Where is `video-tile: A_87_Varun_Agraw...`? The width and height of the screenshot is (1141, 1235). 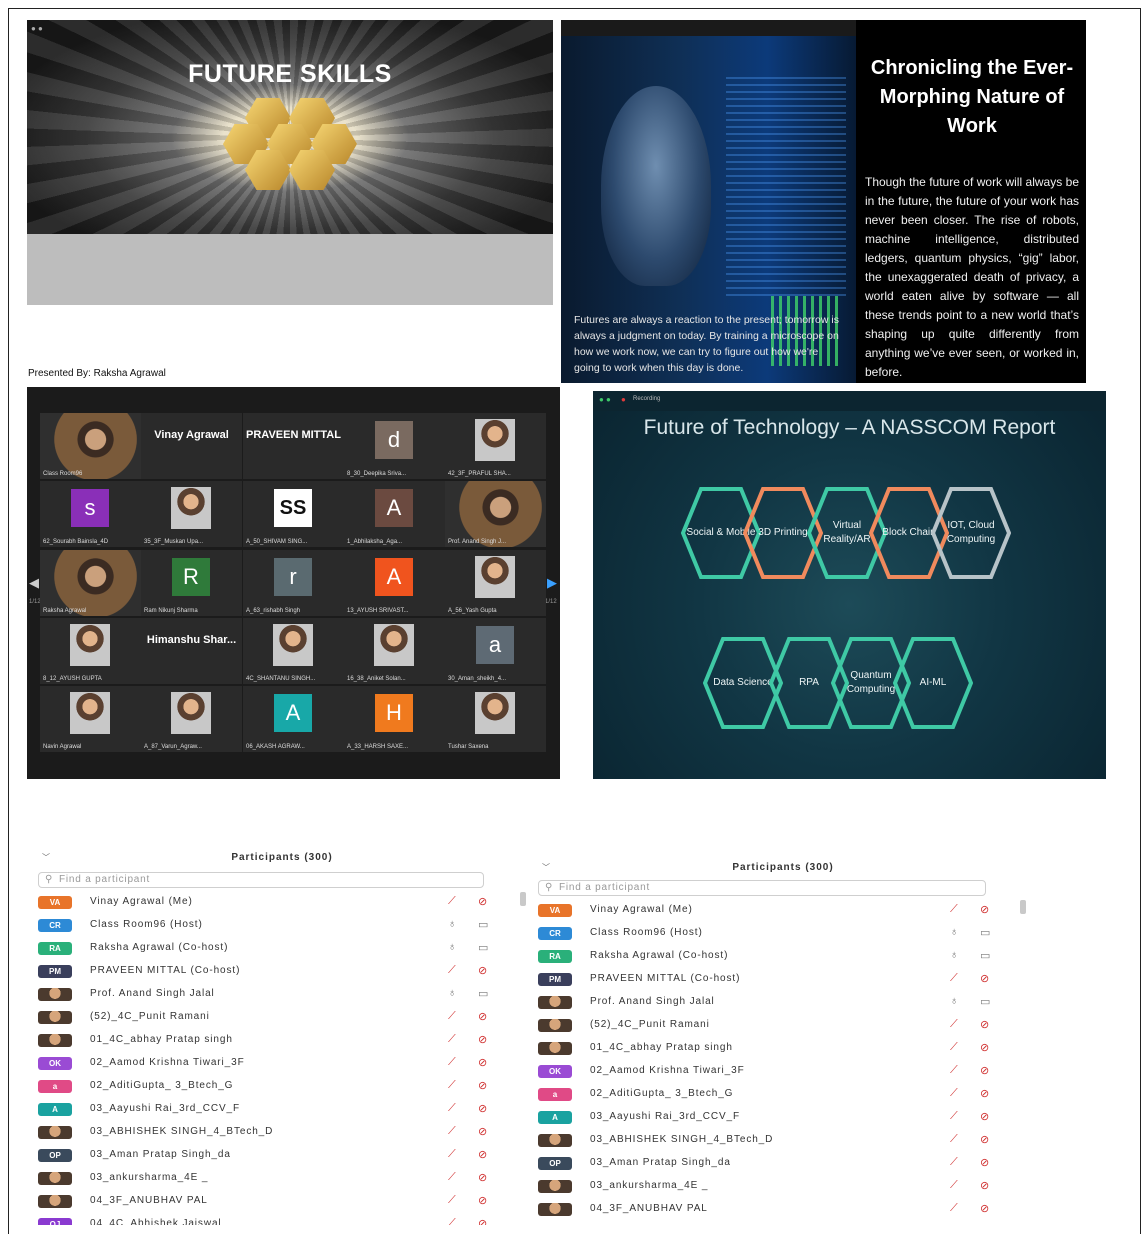 video-tile: A_87_Varun_Agraw... is located at coordinates (191, 719).